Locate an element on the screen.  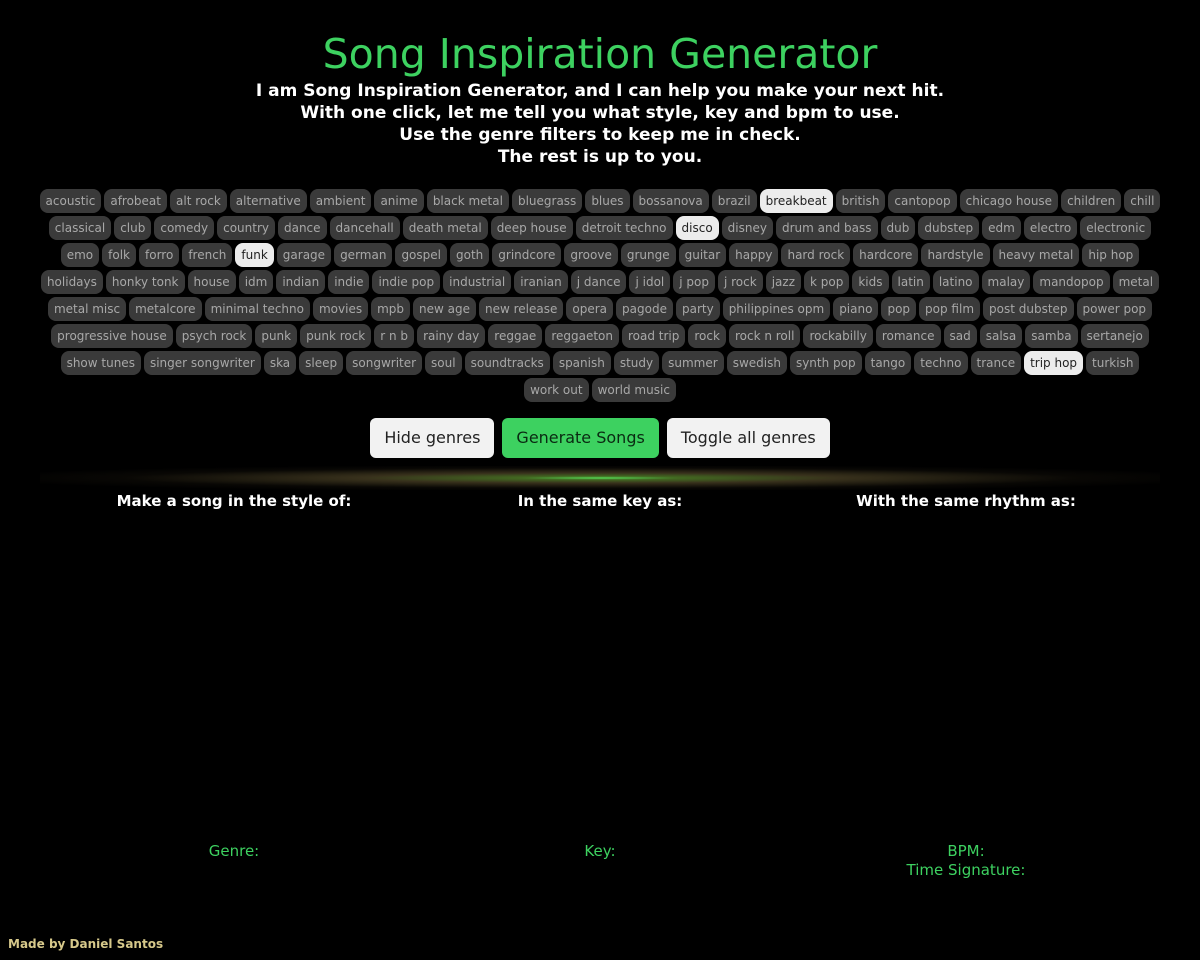
genre-chip: new age is located at coordinates (445, 309).